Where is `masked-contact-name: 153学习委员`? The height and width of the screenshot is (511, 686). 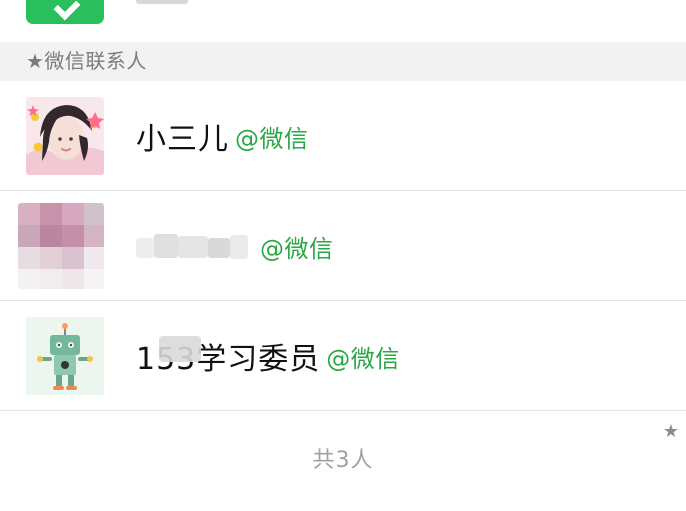
masked-contact-name: 153学习委员 is located at coordinates (228, 356).